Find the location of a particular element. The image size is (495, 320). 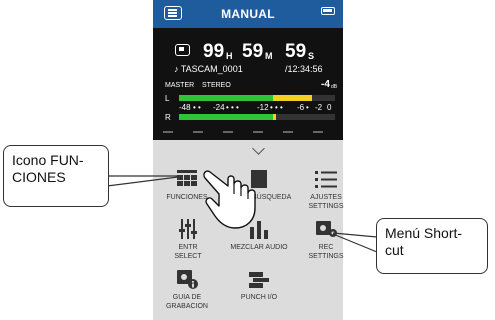

callout-funciones: Icono FUN- CIONES is located at coordinates (56, 176).